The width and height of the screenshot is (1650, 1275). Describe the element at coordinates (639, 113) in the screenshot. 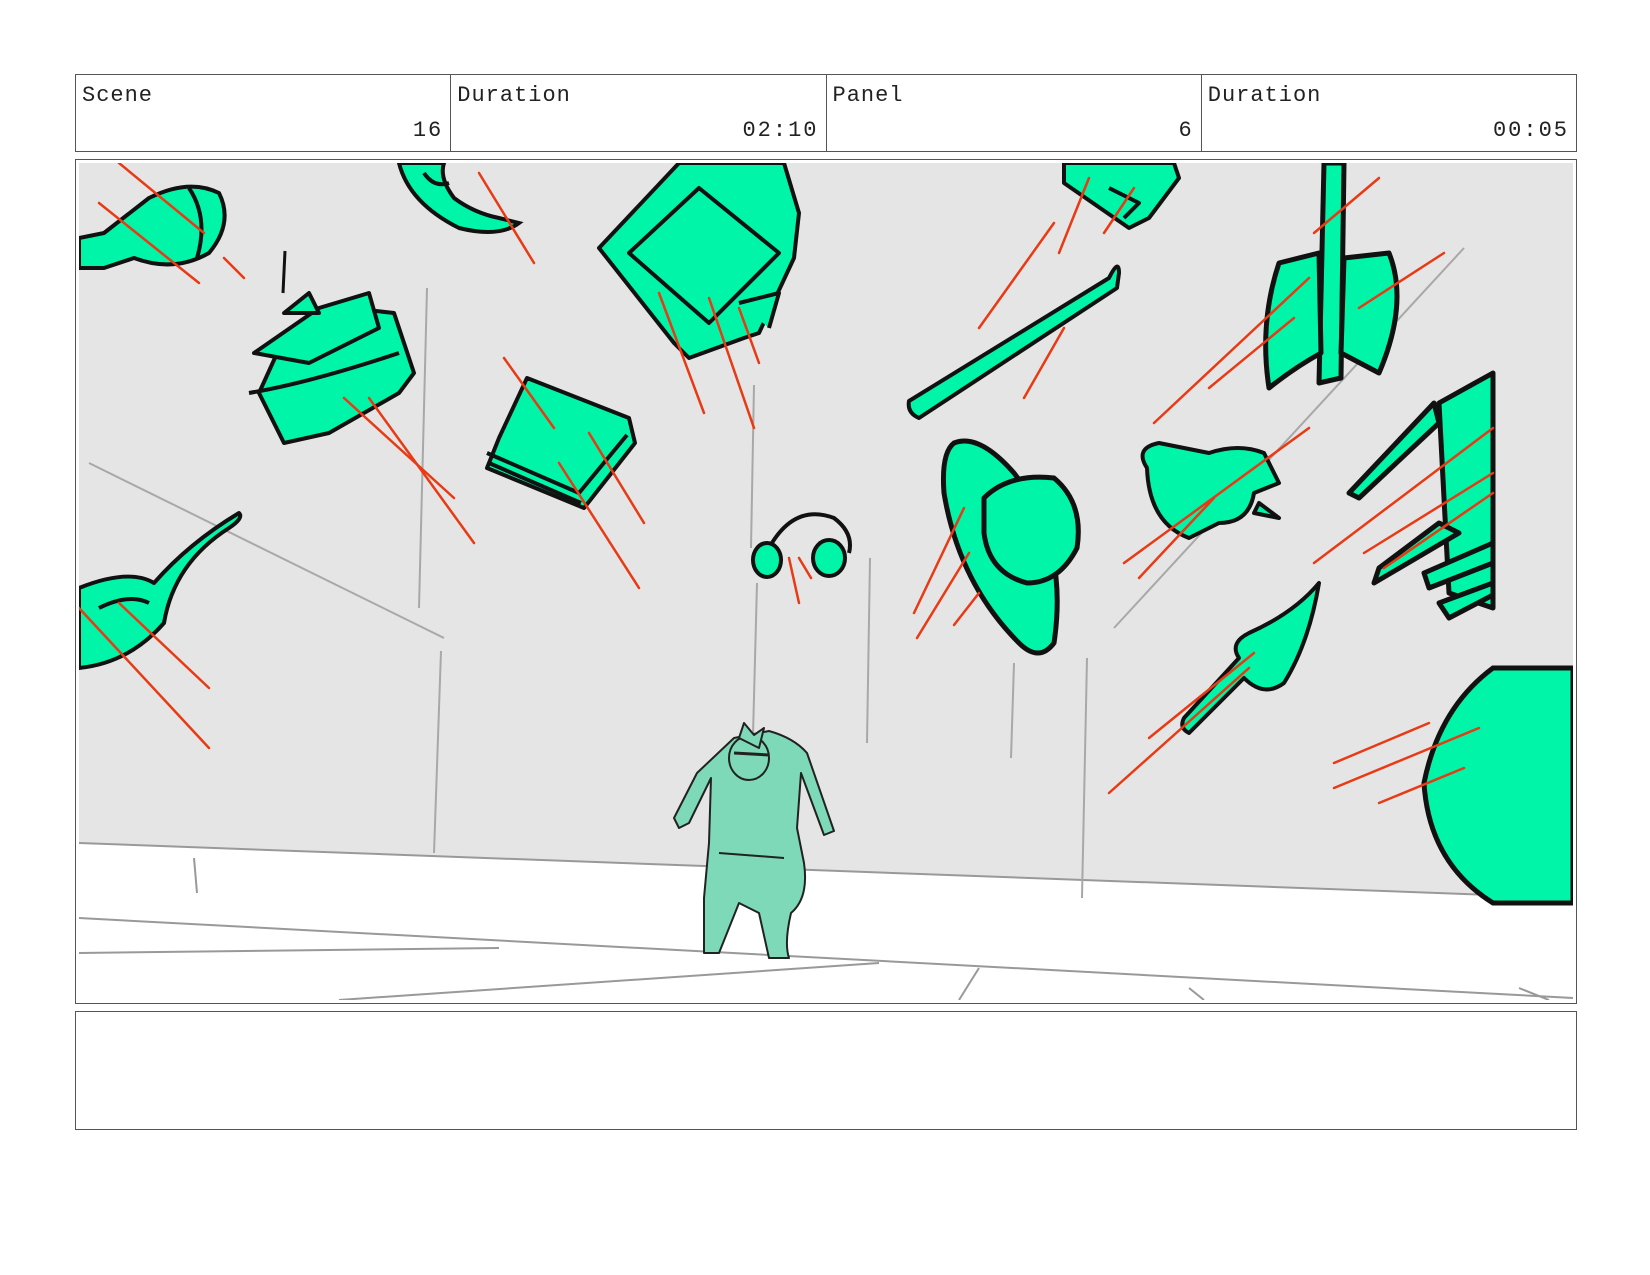

I see `scene-duration-cell: Duration 02:10` at that location.